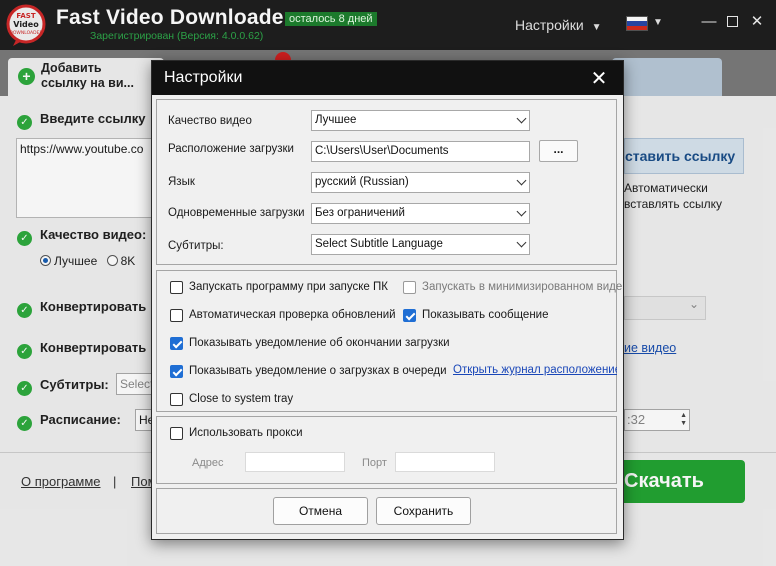  Describe the element at coordinates (176, 371) in the screenshot. I see `notify-queue-checkbox` at that location.